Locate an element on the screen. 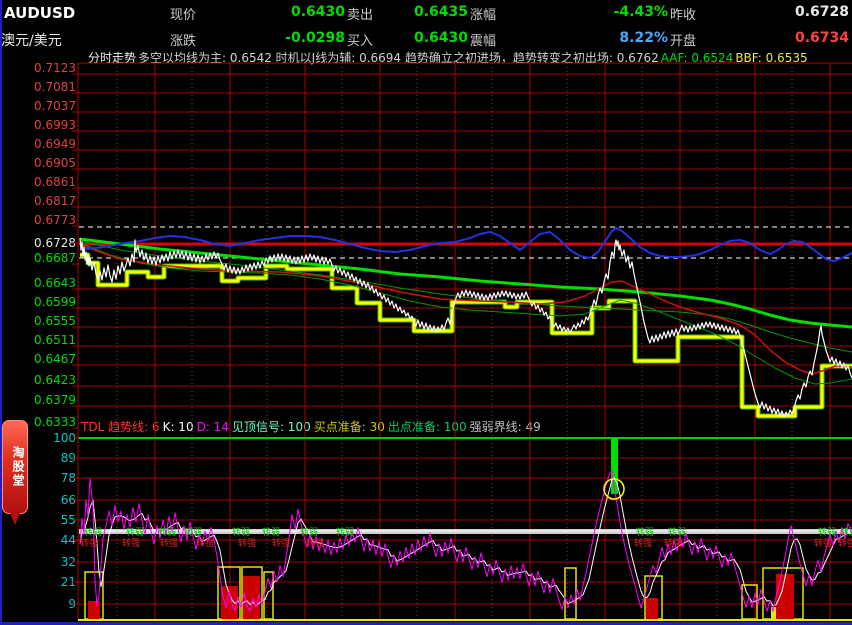 Image resolution: width=852 pixels, height=625 pixels. y-axis-label: 0.6555 is located at coordinates (55, 321).